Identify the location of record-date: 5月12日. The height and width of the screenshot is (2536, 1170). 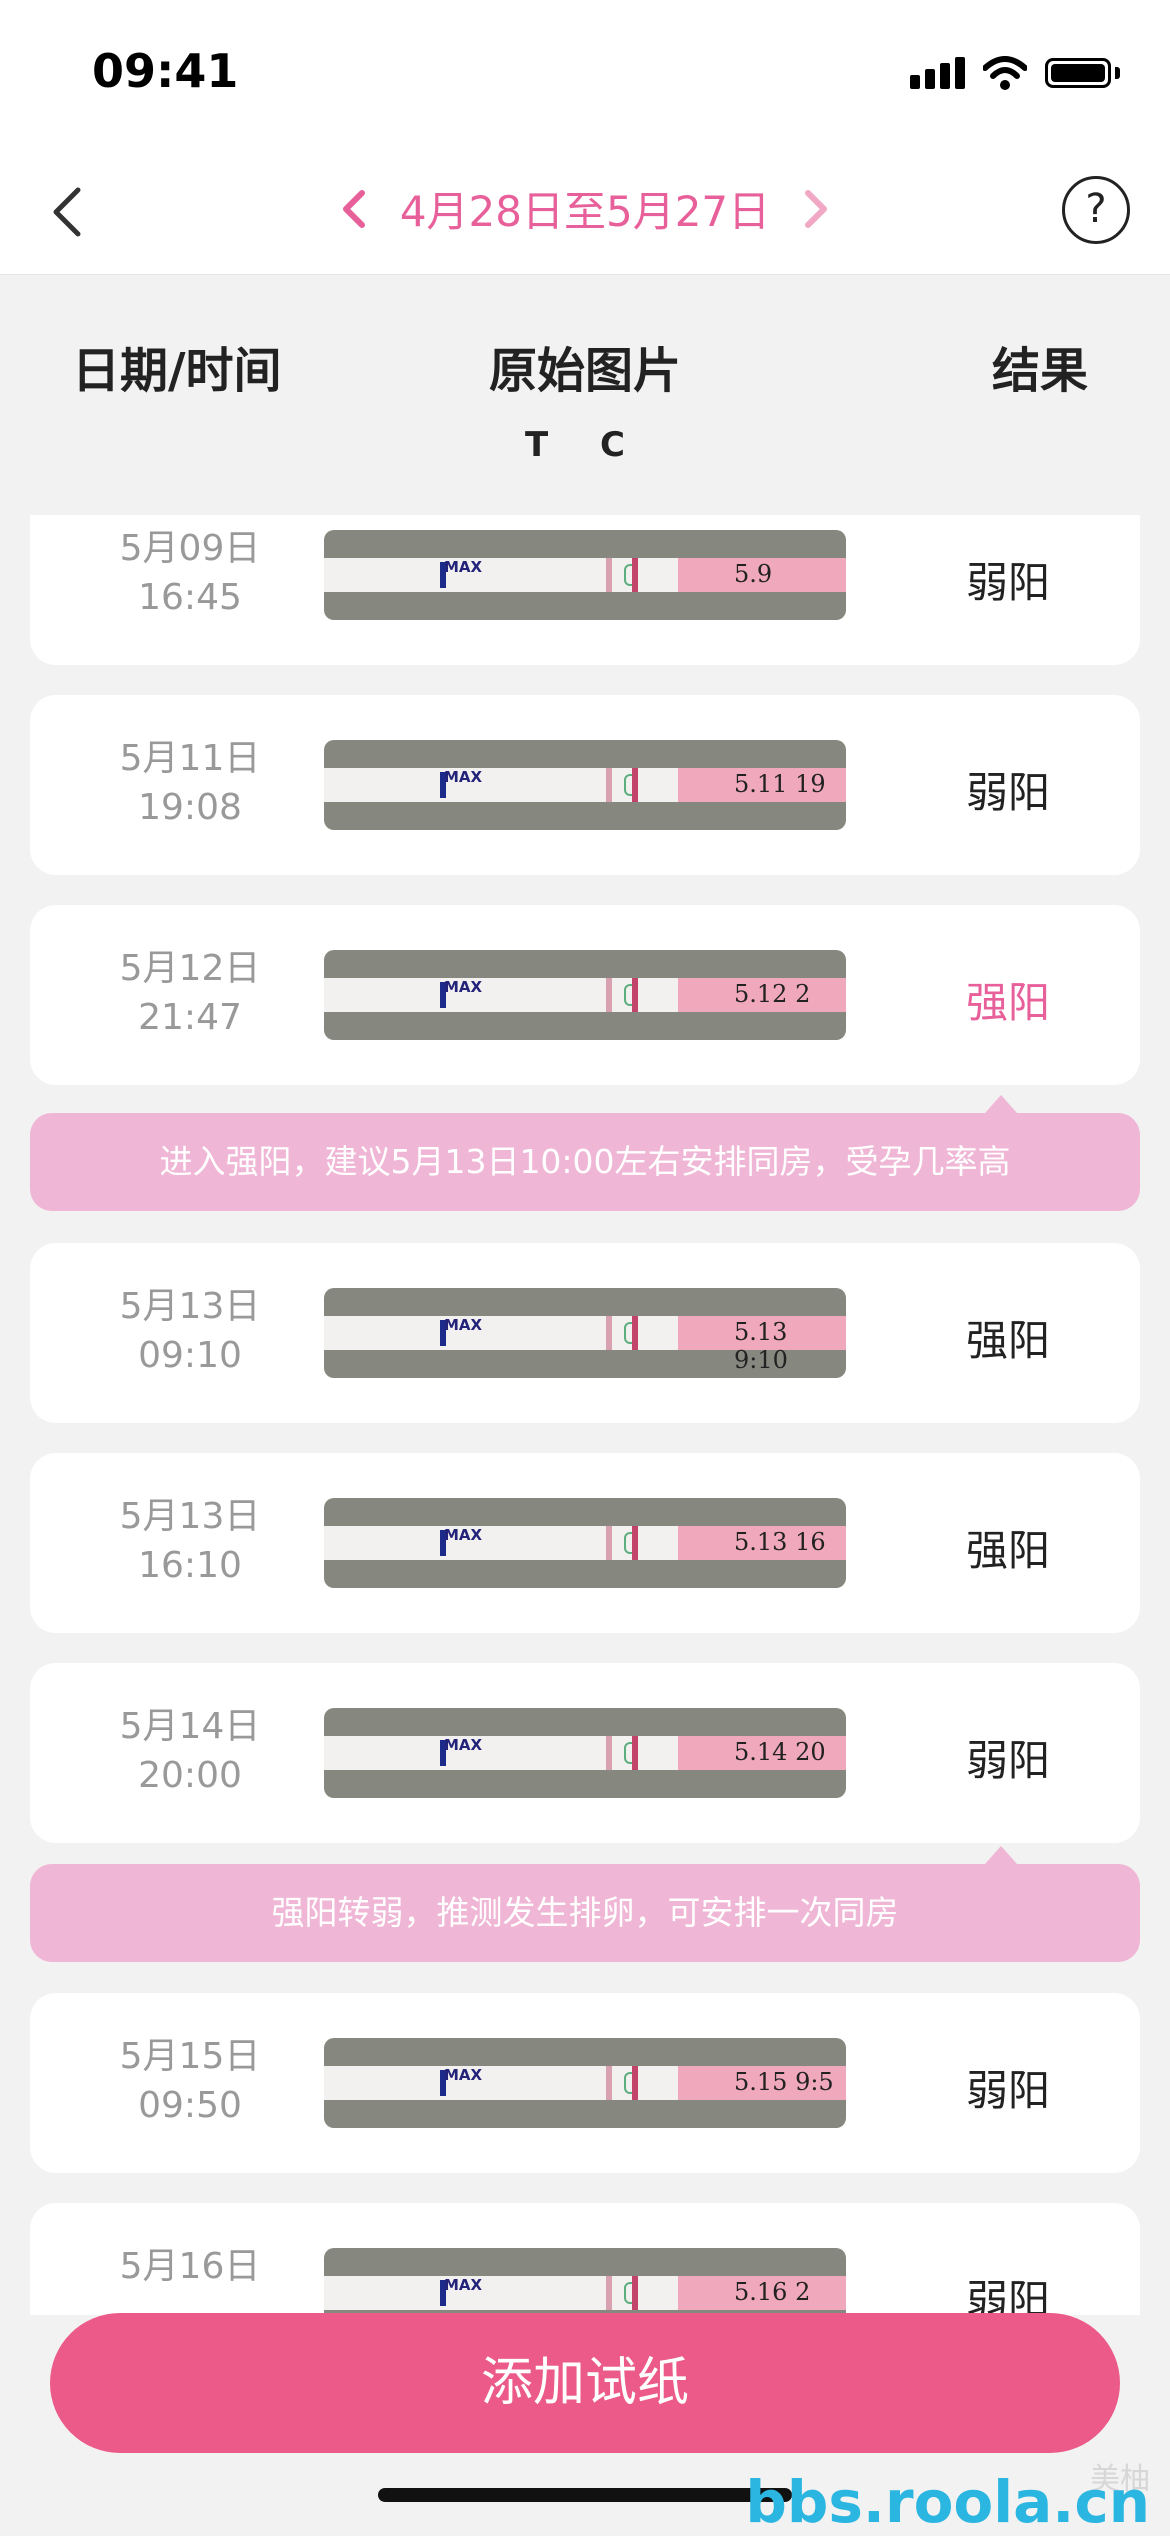
(190, 968).